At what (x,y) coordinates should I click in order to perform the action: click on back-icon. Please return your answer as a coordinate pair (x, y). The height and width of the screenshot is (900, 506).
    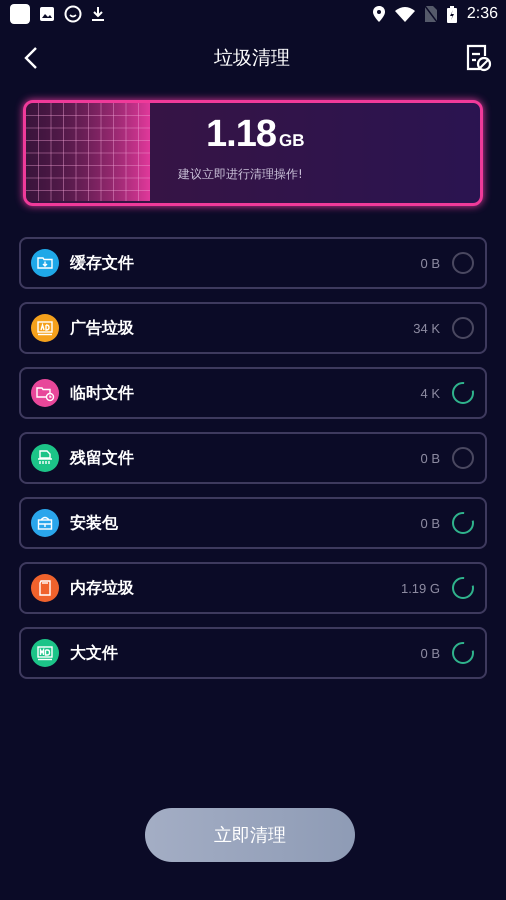
    Looking at the image, I should click on (31, 58).